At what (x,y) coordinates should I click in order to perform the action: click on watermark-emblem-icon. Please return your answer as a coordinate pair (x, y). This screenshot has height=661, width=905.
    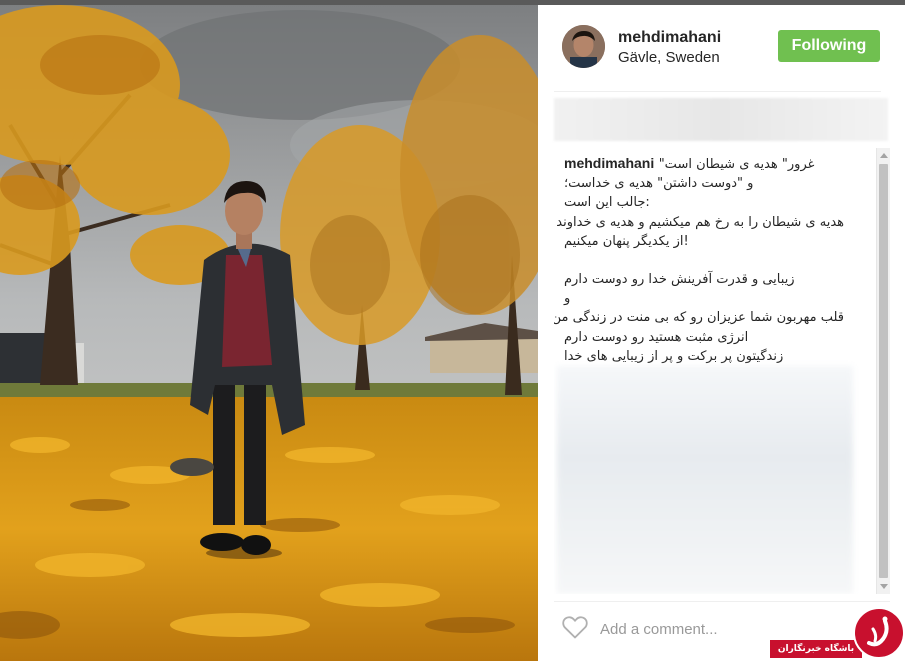
    Looking at the image, I should click on (879, 633).